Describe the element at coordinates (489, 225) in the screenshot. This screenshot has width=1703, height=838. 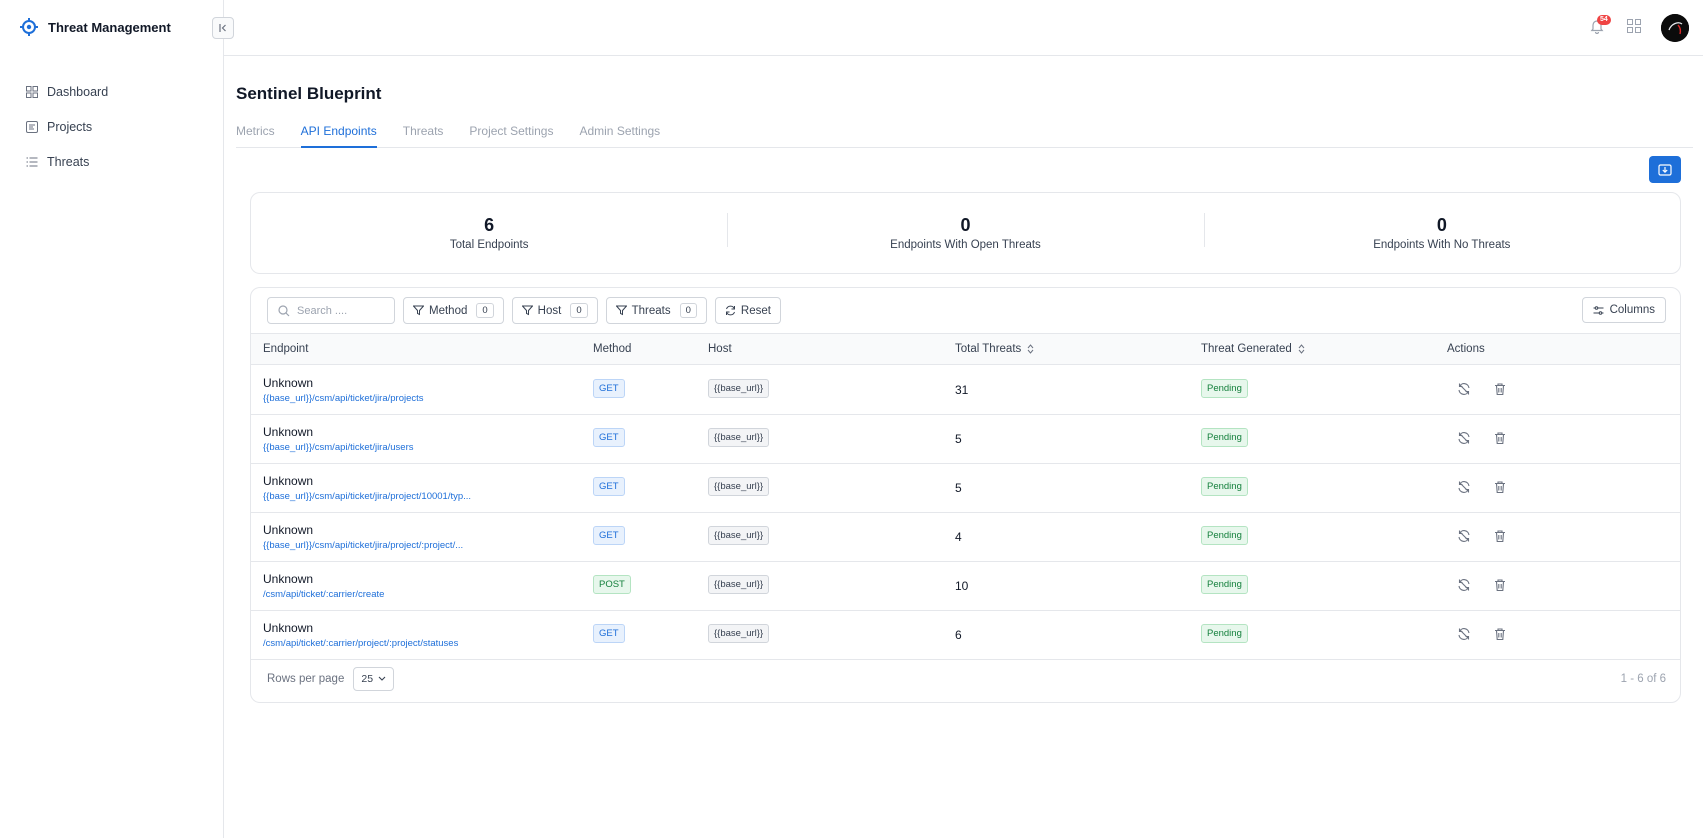
I see `stat-value: 6` at that location.